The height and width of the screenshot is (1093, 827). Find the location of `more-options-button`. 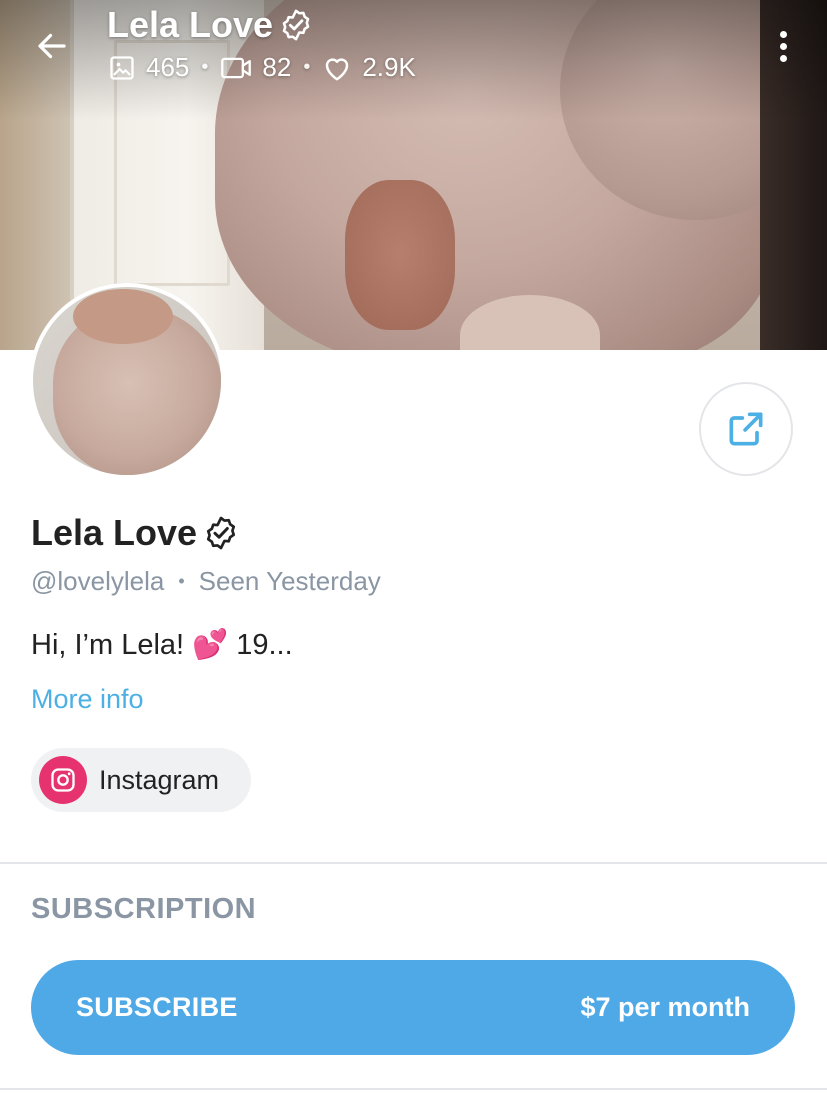

more-options-button is located at coordinates (783, 46).